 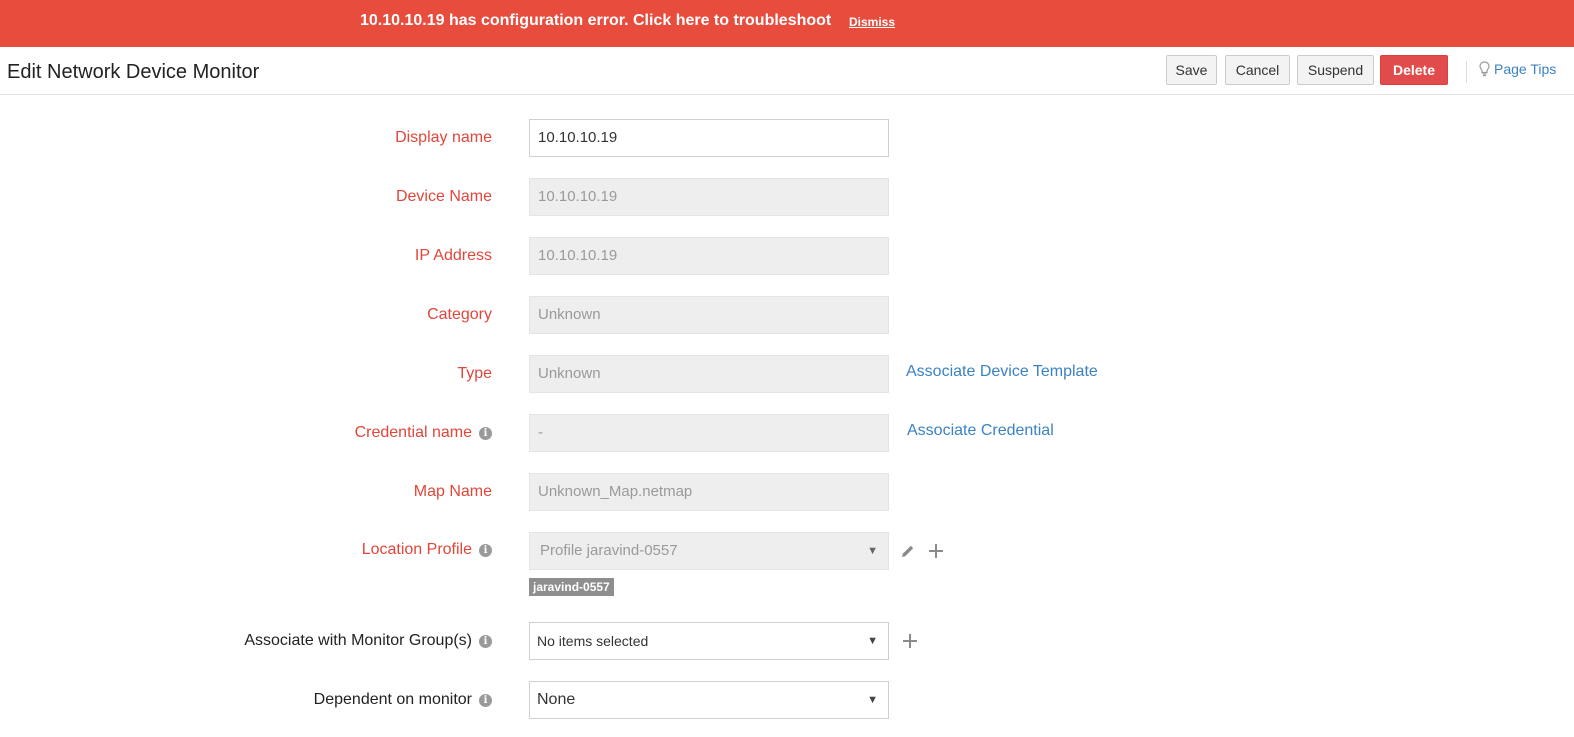 I want to click on monitor-groups-value: No items selected, so click(x=593, y=641).